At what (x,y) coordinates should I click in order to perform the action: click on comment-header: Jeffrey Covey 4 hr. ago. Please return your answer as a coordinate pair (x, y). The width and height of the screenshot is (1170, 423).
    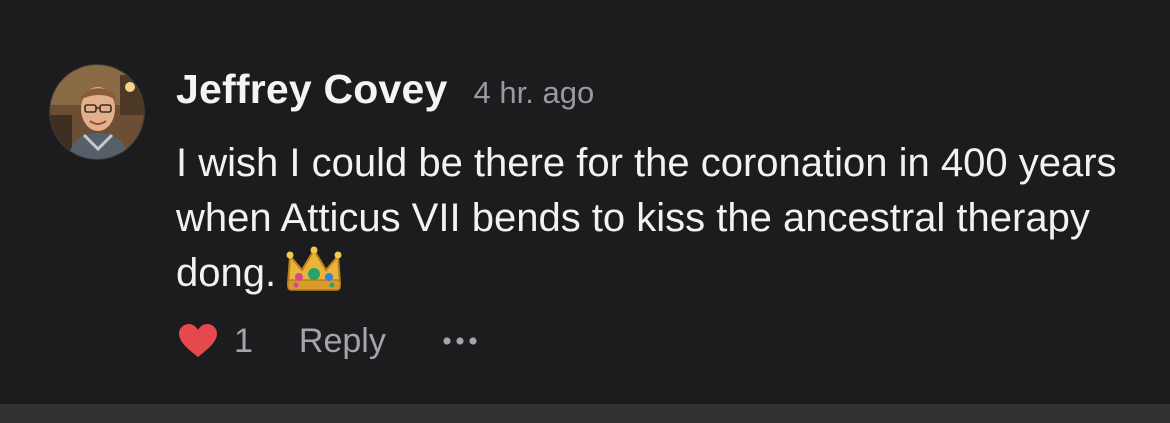
    Looking at the image, I should click on (385, 95).